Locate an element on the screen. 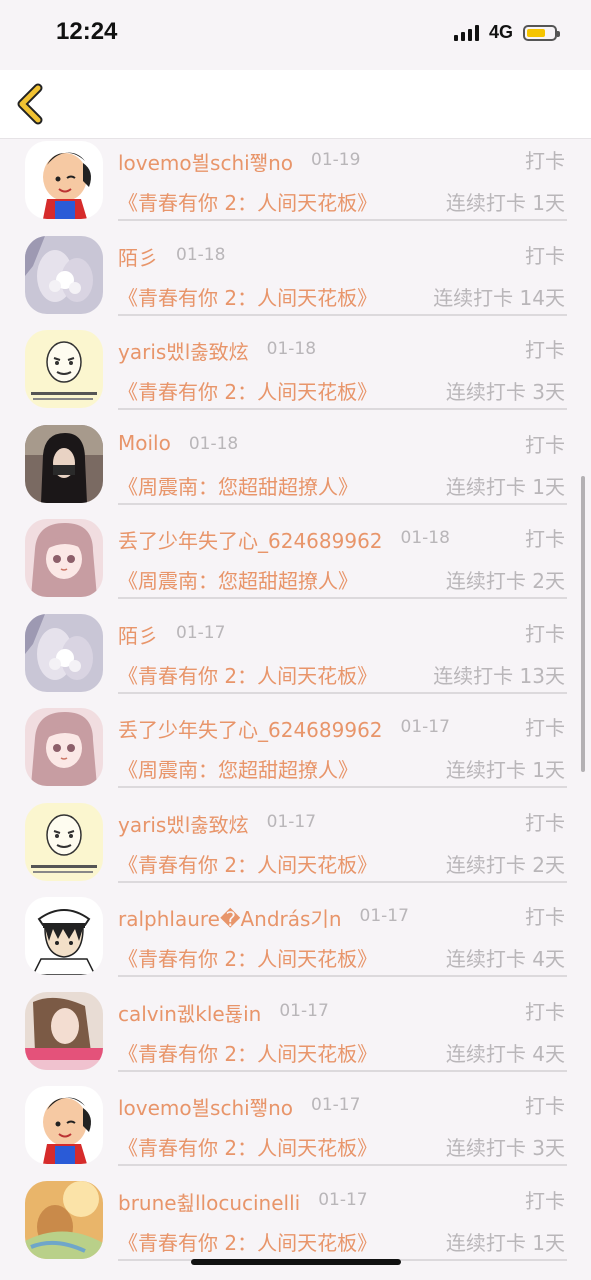 Image resolution: width=591 pixels, height=1280 pixels. list-item: yaris뱄l춣致炫 01-18 打卡 《青春有你 2：人间天花板》 连续打卡 3天 is located at coordinates (295, 375).